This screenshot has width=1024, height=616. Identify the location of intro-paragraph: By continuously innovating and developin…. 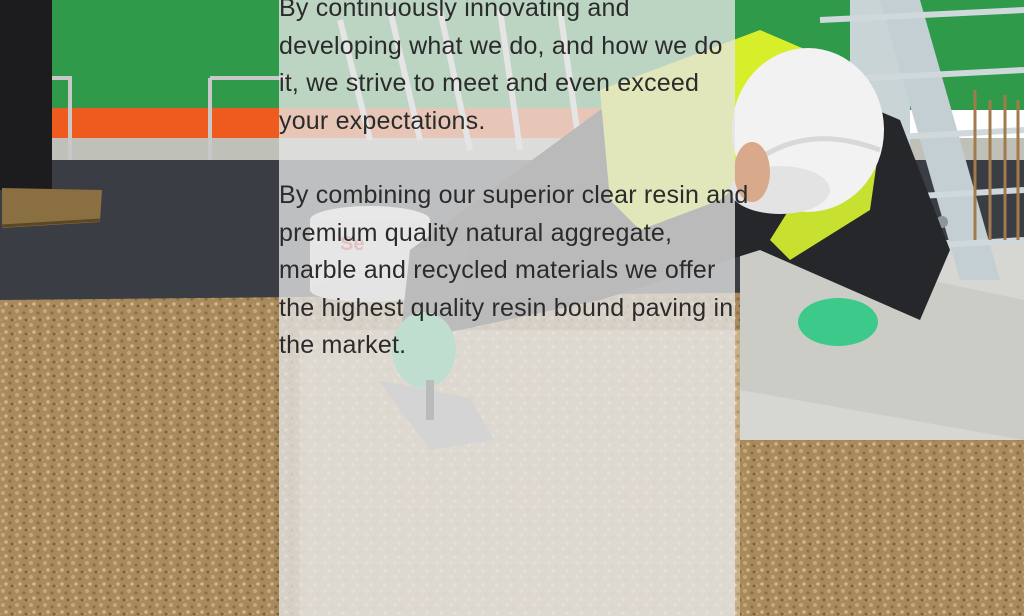
(501, 67).